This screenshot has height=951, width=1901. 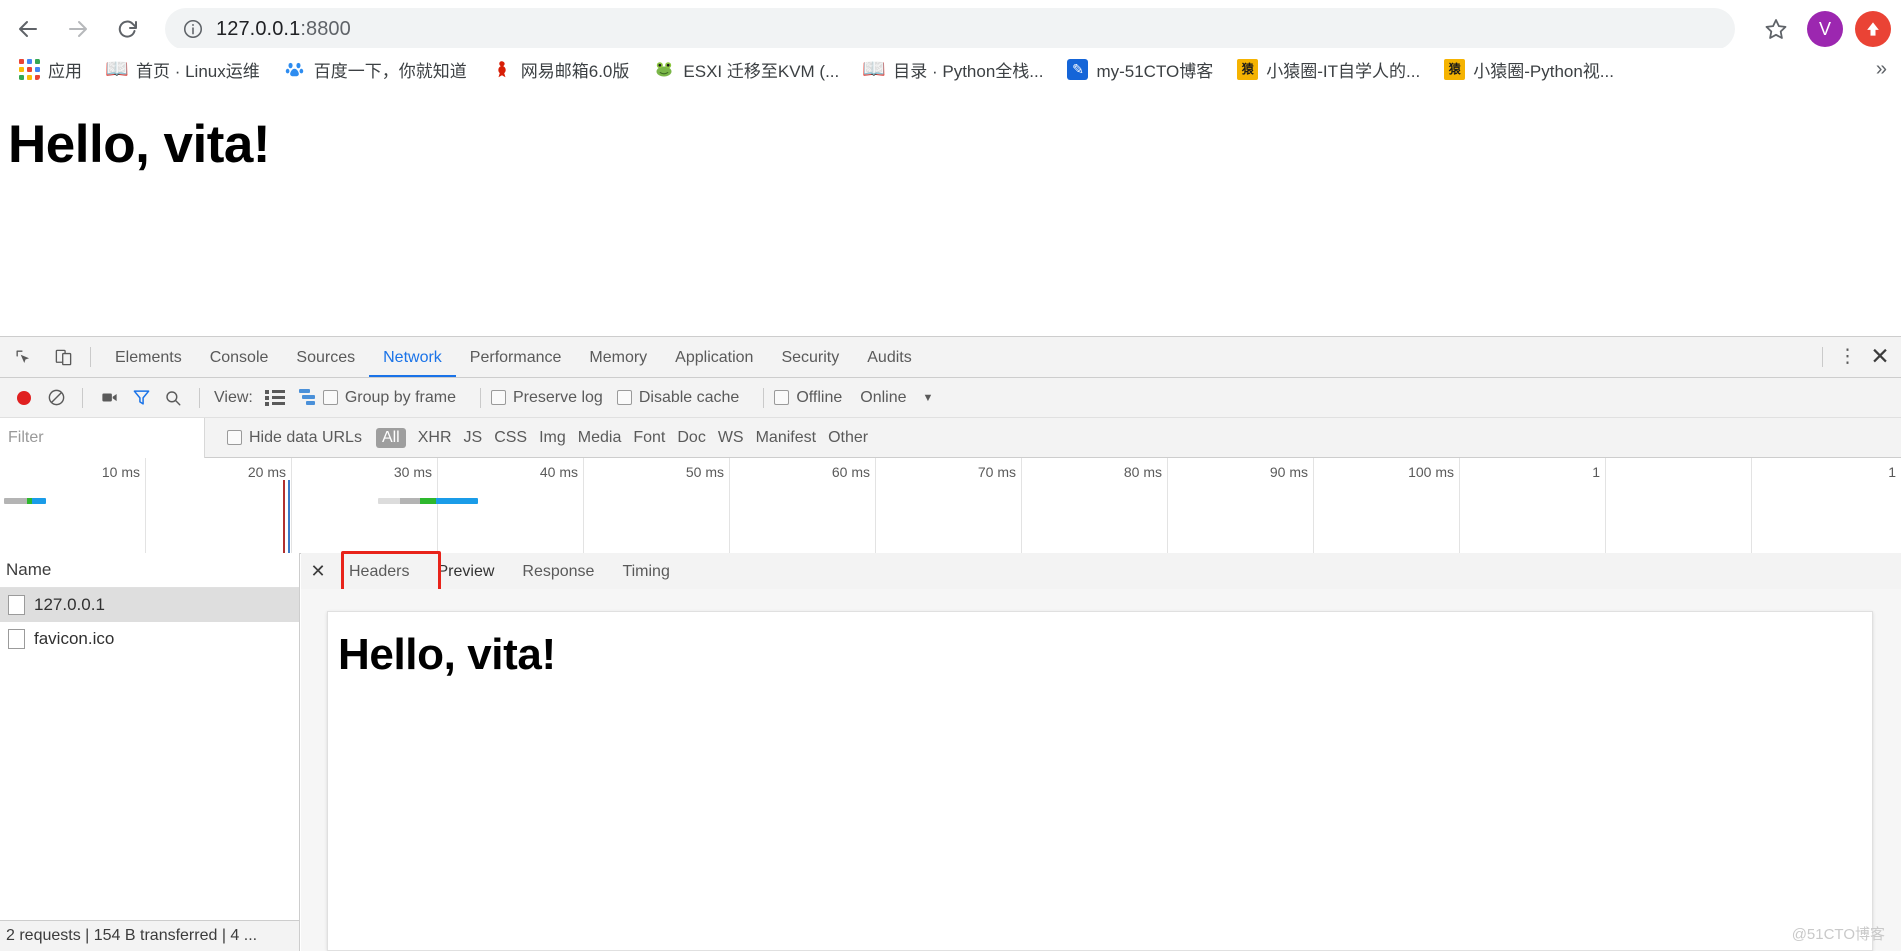 What do you see at coordinates (305, 437) in the screenshot?
I see `hide-data-urls-label: Hide data URLs` at bounding box center [305, 437].